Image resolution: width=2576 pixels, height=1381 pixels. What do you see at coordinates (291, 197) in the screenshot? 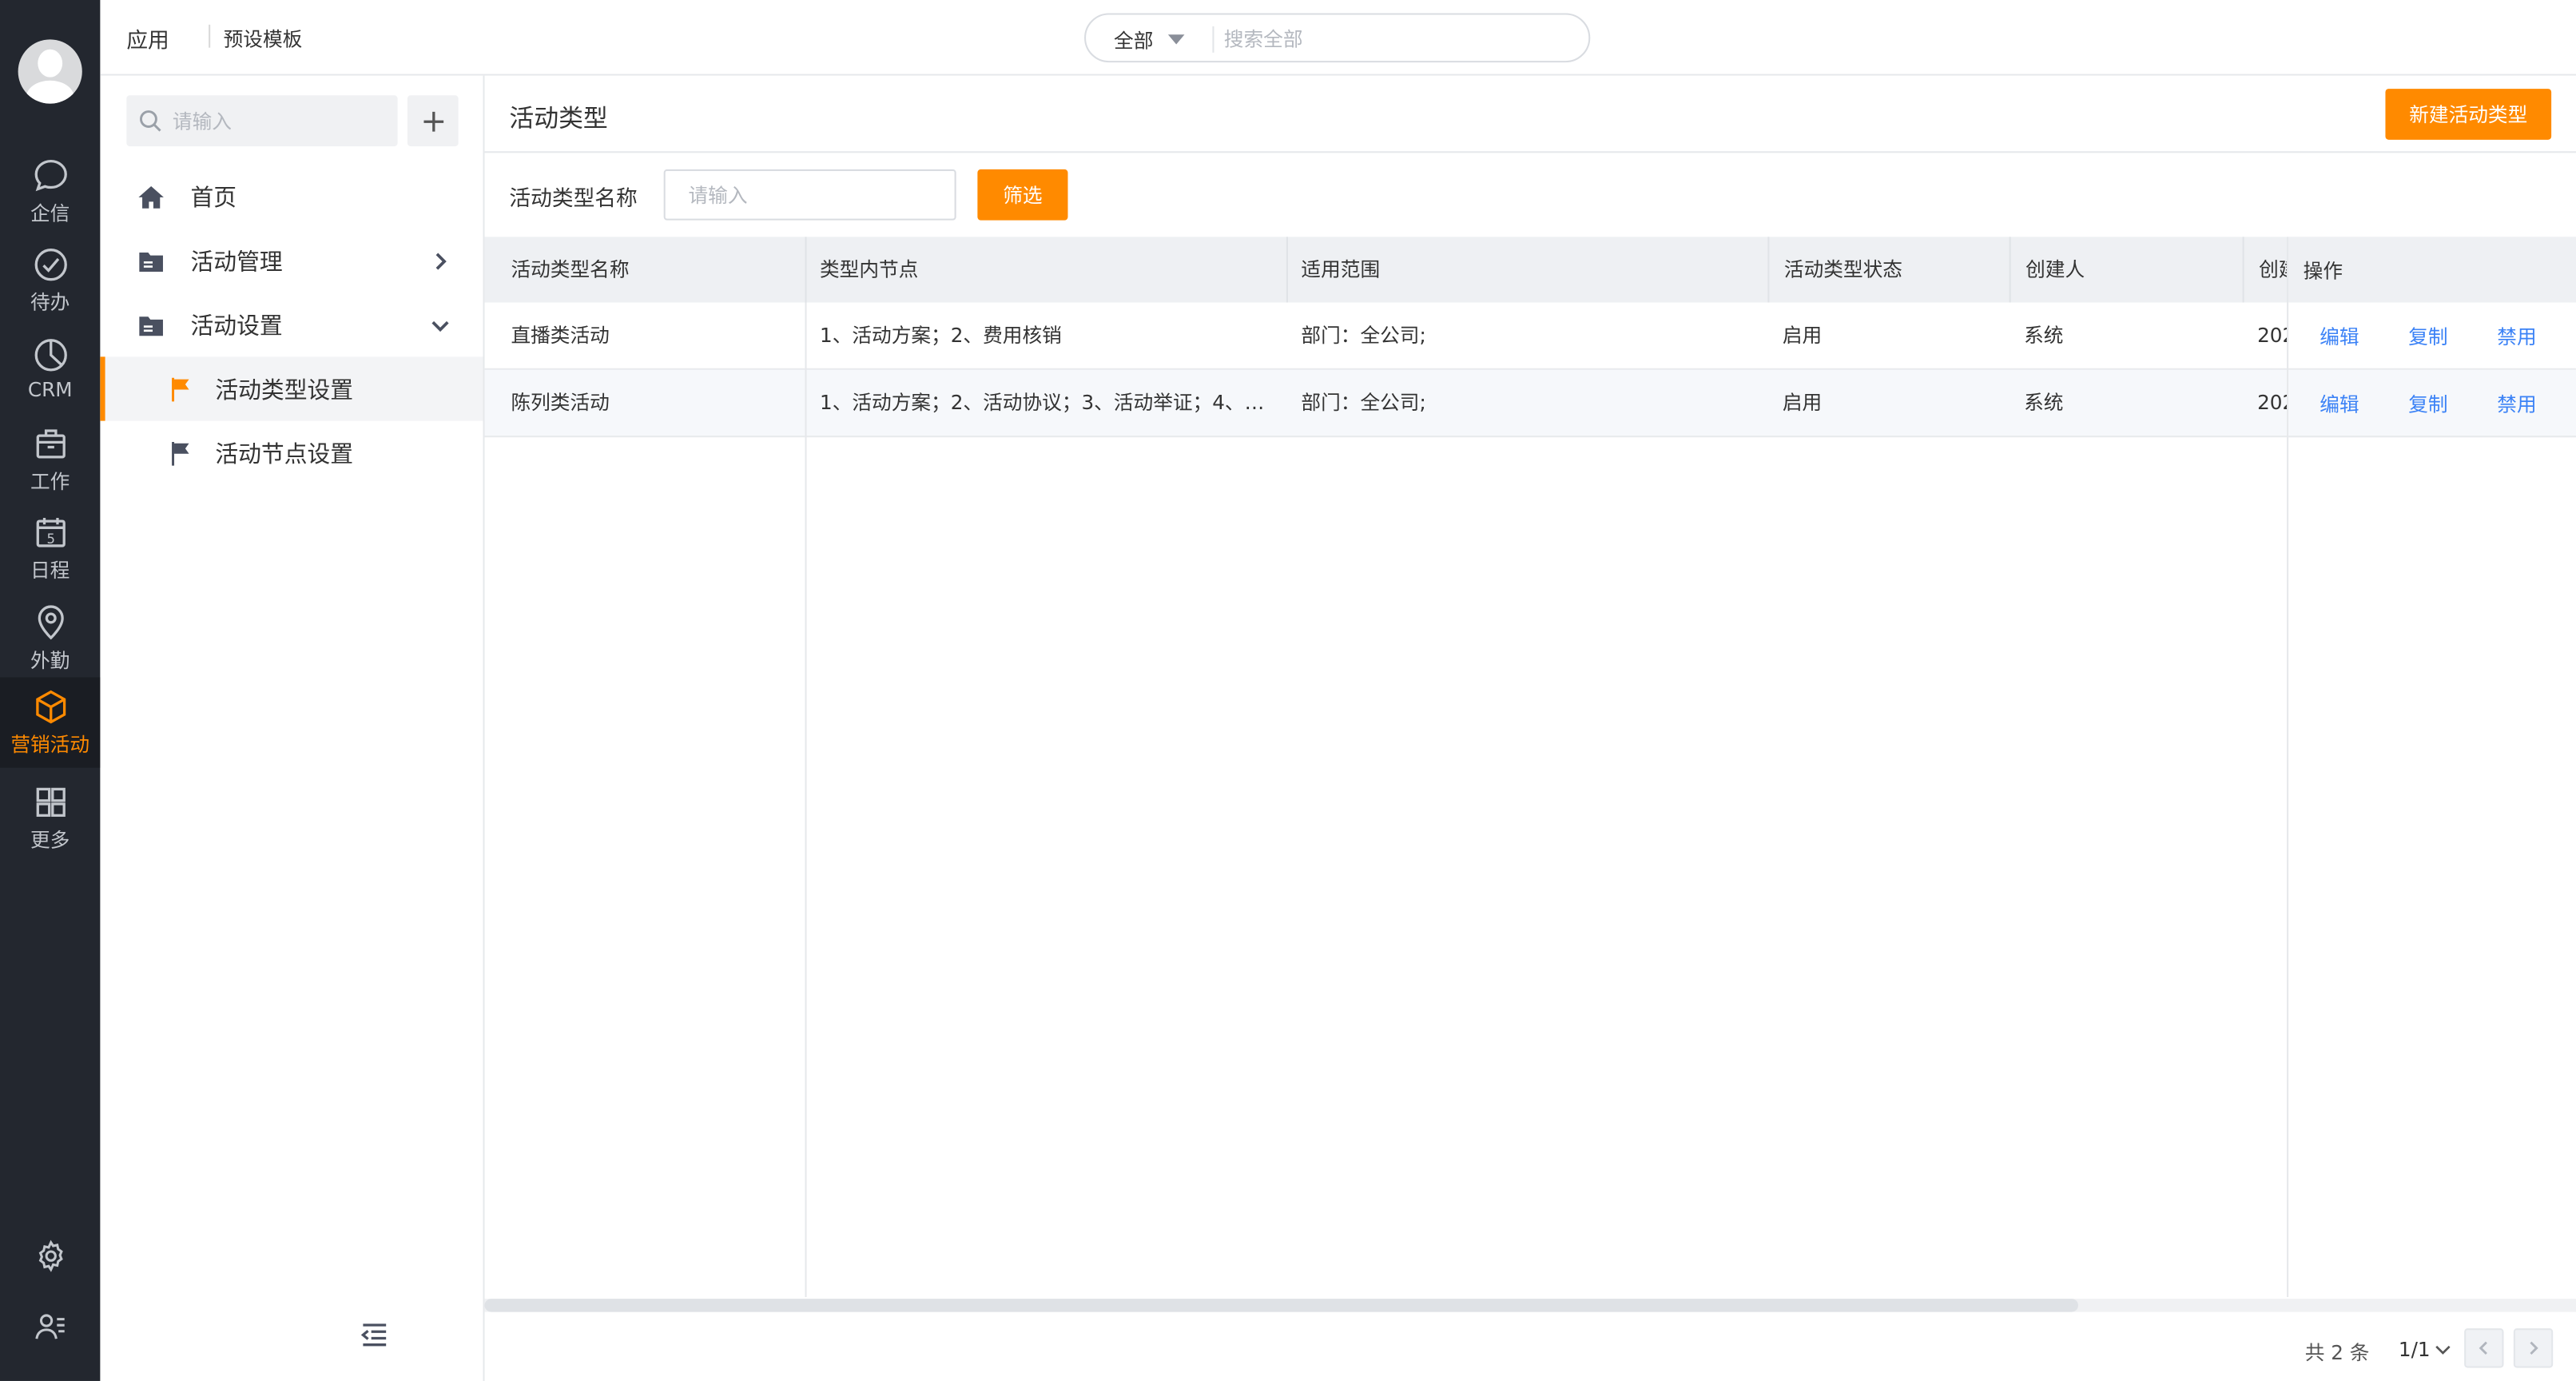
I see `sidebar-item-home: 首页` at bounding box center [291, 197].